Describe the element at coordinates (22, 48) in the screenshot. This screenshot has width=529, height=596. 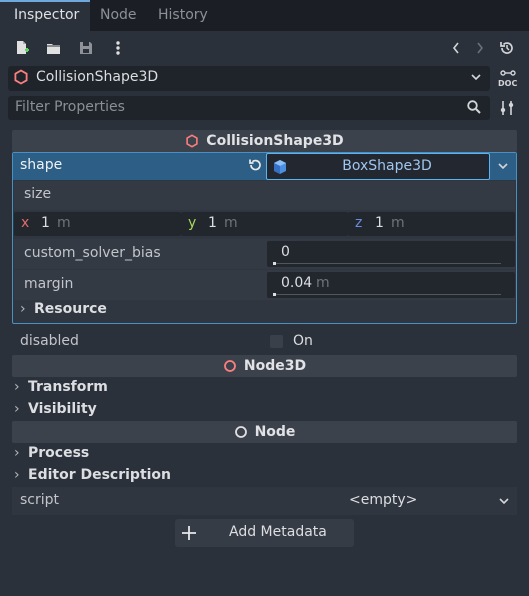
I see `new-resource-icon` at that location.